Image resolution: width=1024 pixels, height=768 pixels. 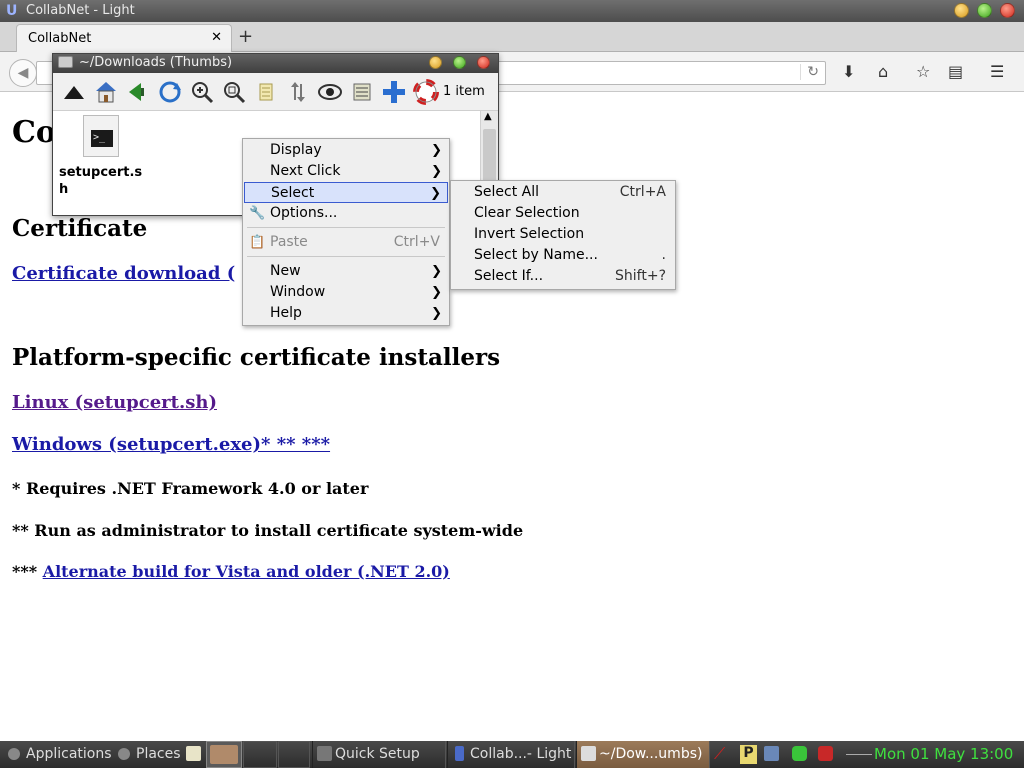 What do you see at coordinates (190, 488) in the screenshot?
I see `note-dotnet: * Requires .NET Framework 4.0 or later` at bounding box center [190, 488].